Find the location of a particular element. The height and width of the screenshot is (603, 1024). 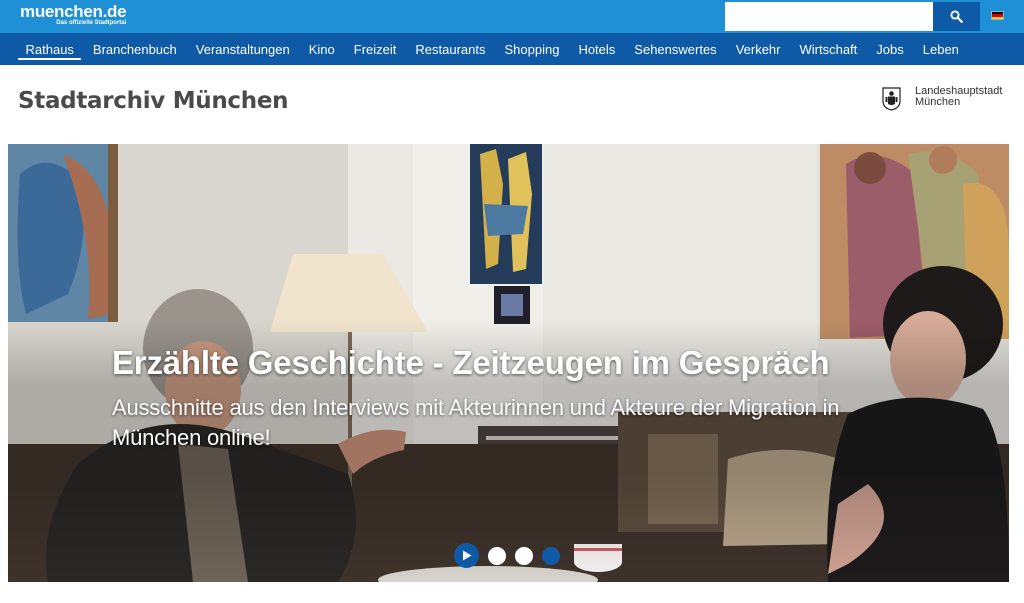

nav-item-verkehr: Verkehr is located at coordinates (758, 49).